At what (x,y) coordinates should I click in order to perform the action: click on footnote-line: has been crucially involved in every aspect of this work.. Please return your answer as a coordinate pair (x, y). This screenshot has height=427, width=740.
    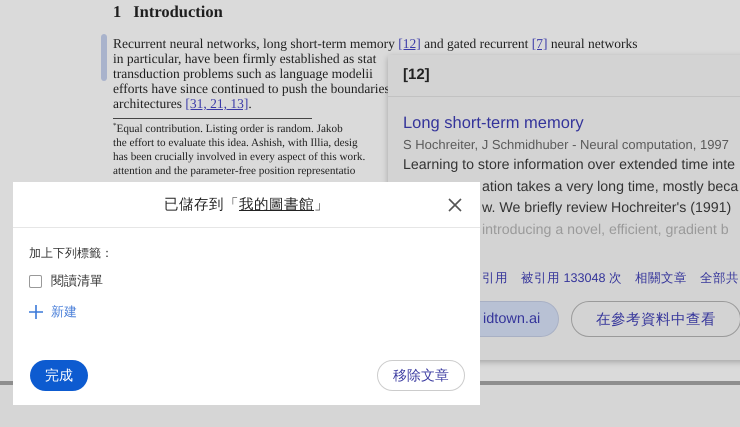
    Looking at the image, I should click on (239, 157).